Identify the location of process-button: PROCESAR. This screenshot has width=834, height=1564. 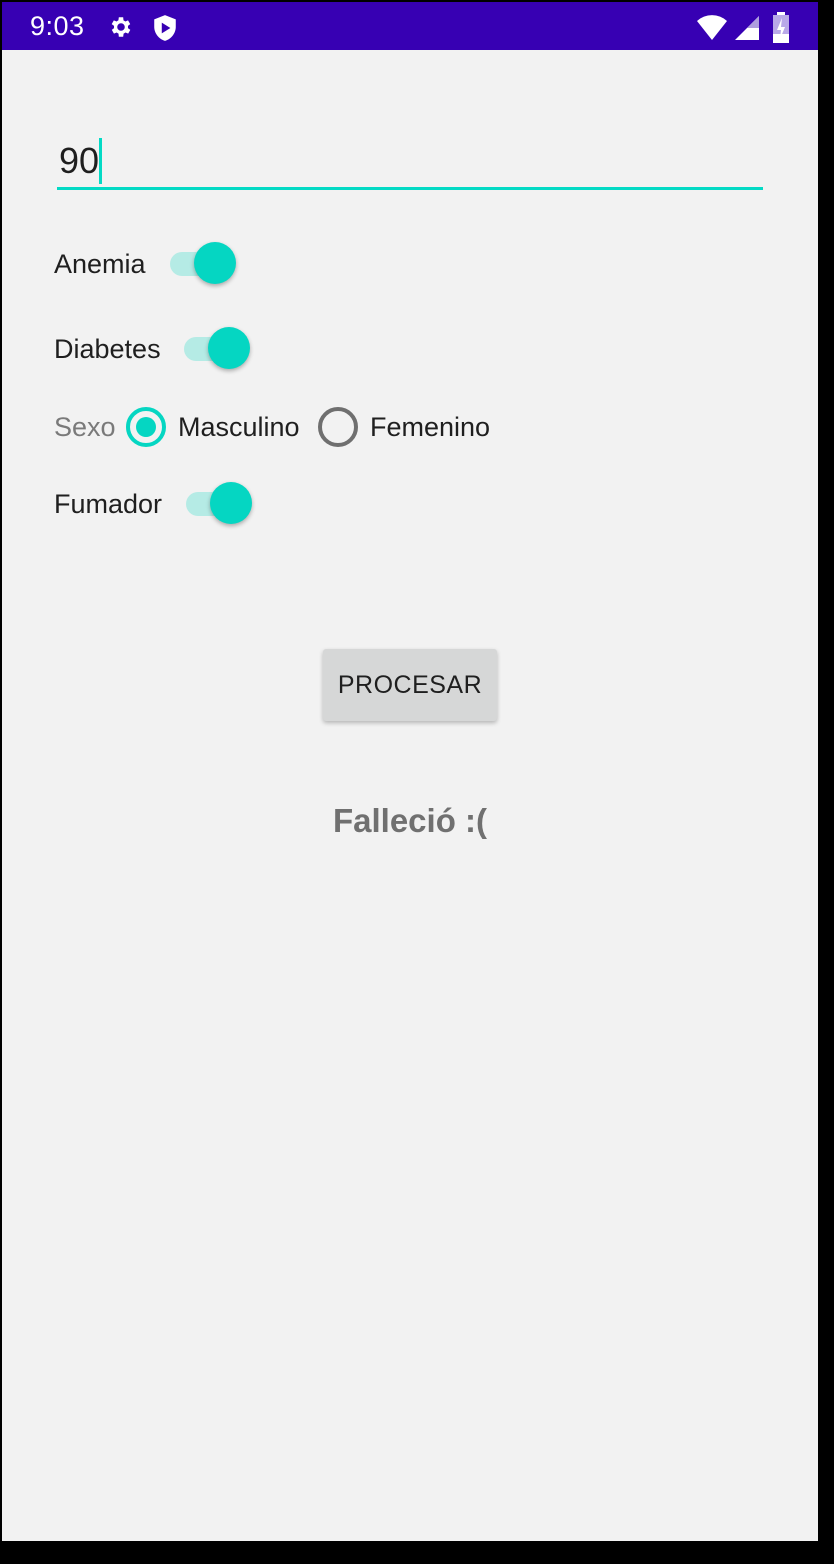
(410, 685).